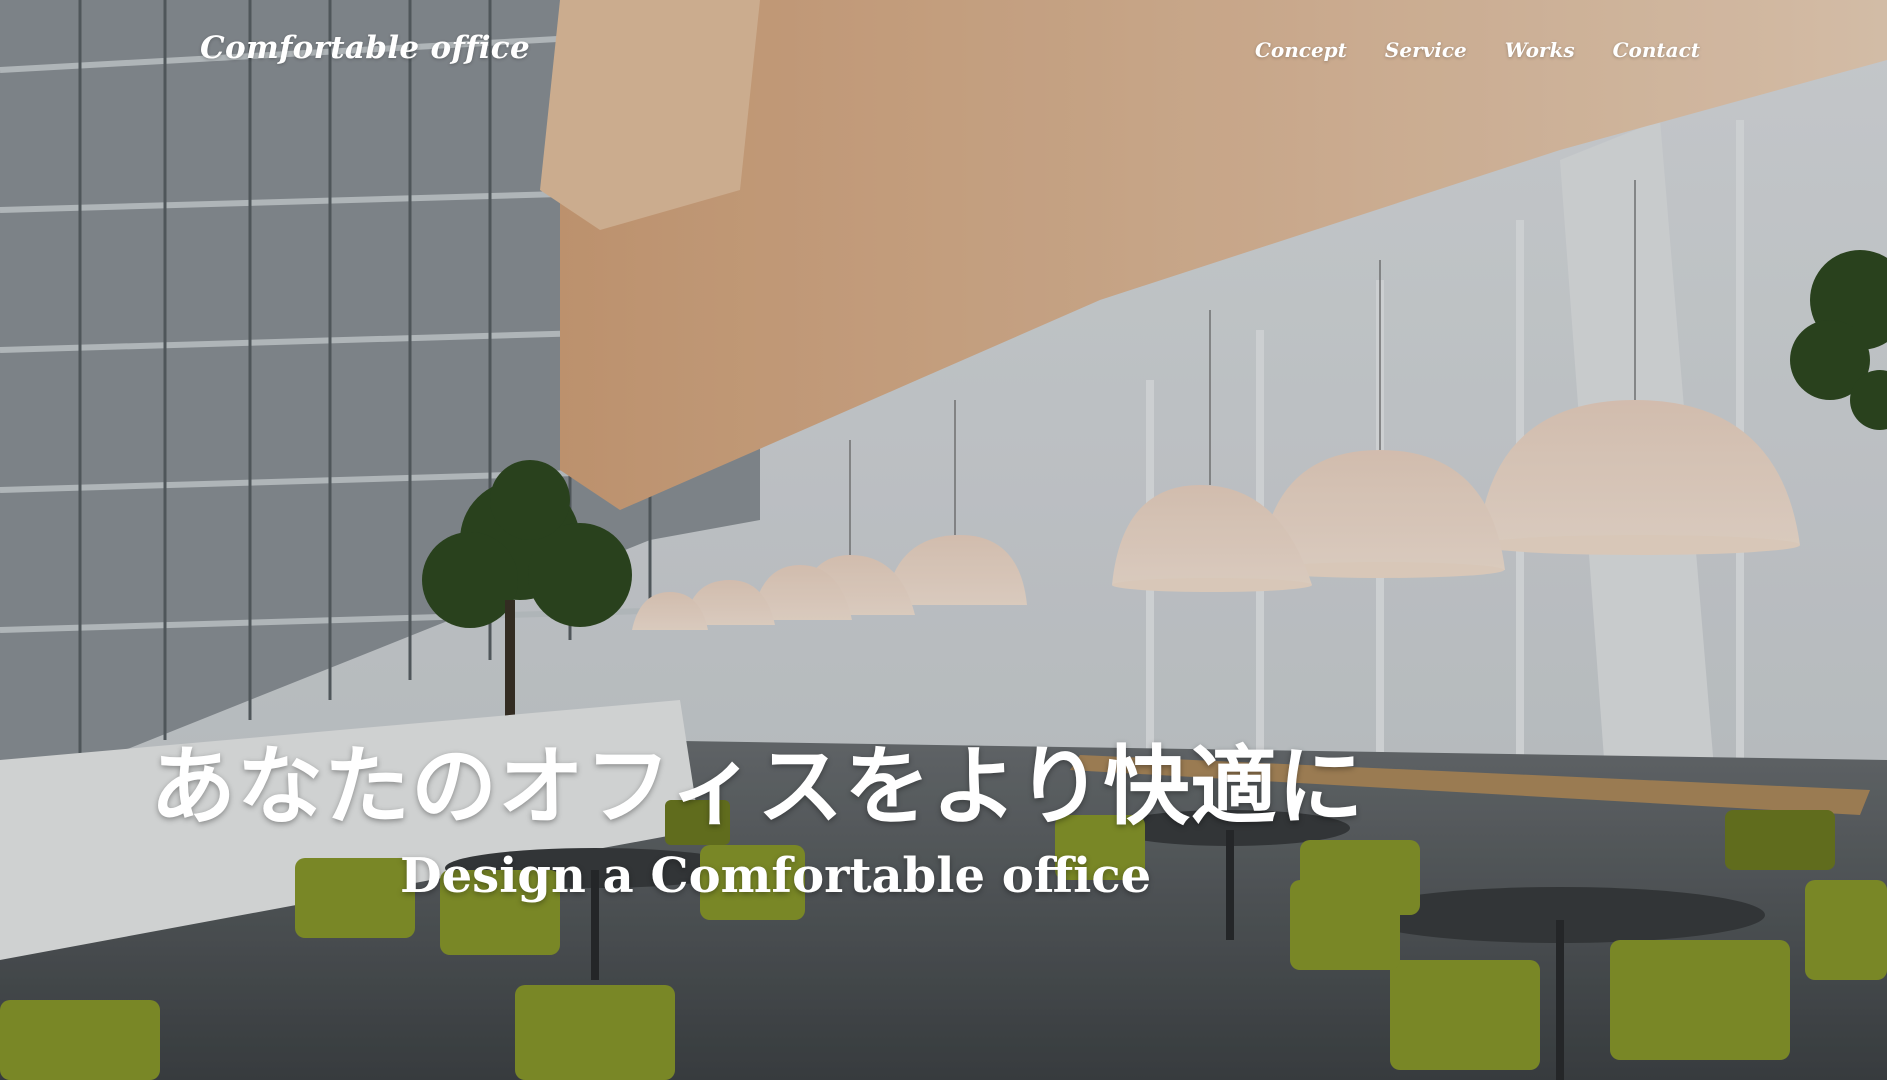 The width and height of the screenshot is (1887, 1080). Describe the element at coordinates (1540, 50) in the screenshot. I see `nav-works: Works` at that location.